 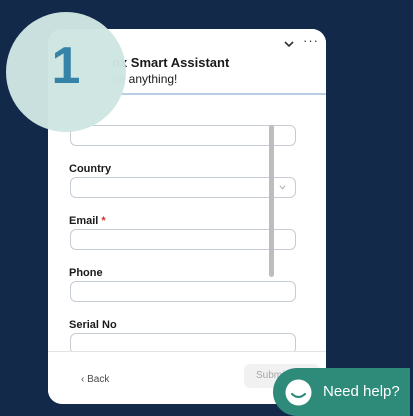 What do you see at coordinates (171, 62) in the screenshot?
I see `assistant-title: ox Smart Assistant` at bounding box center [171, 62].